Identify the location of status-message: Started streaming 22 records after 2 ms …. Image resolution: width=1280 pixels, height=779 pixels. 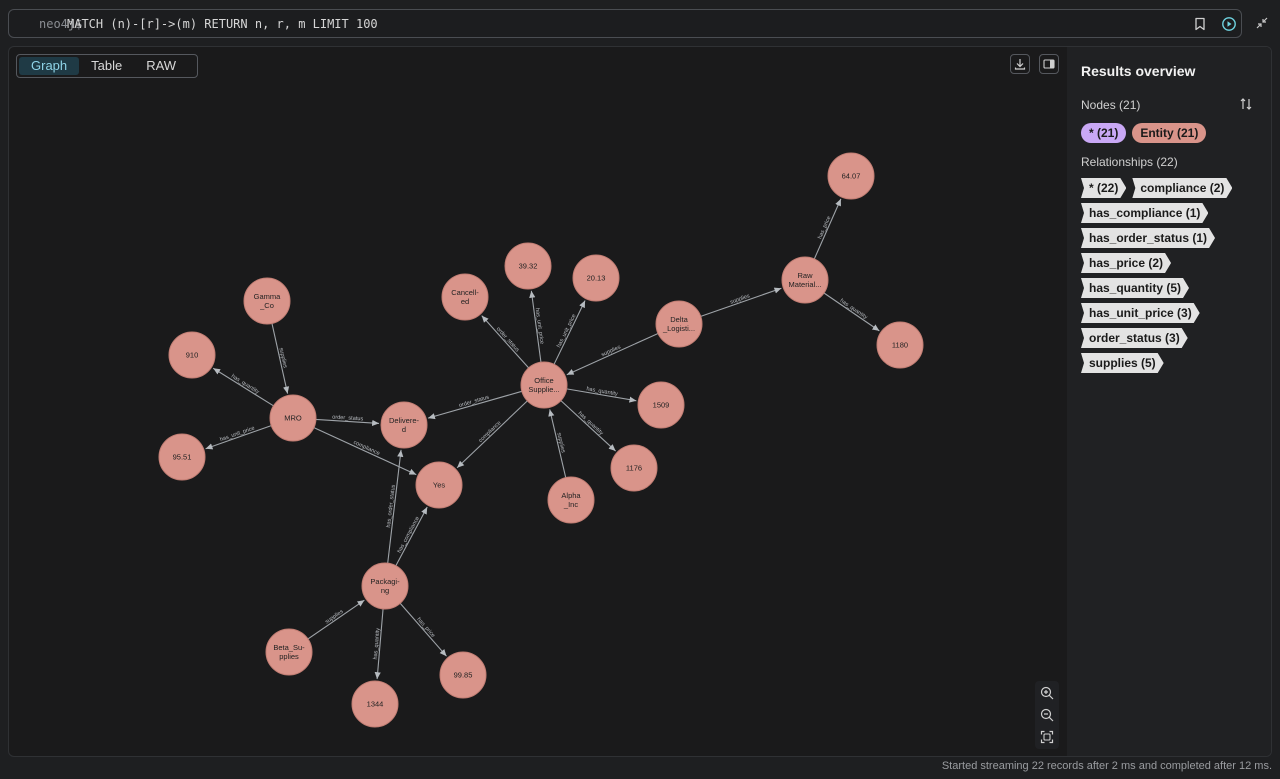
(1106, 766).